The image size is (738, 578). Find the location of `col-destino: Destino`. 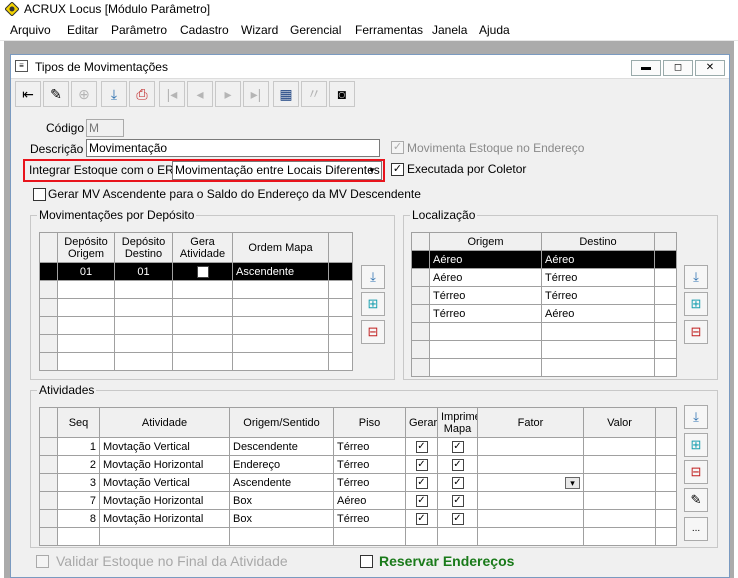

col-destino: Destino is located at coordinates (598, 241).